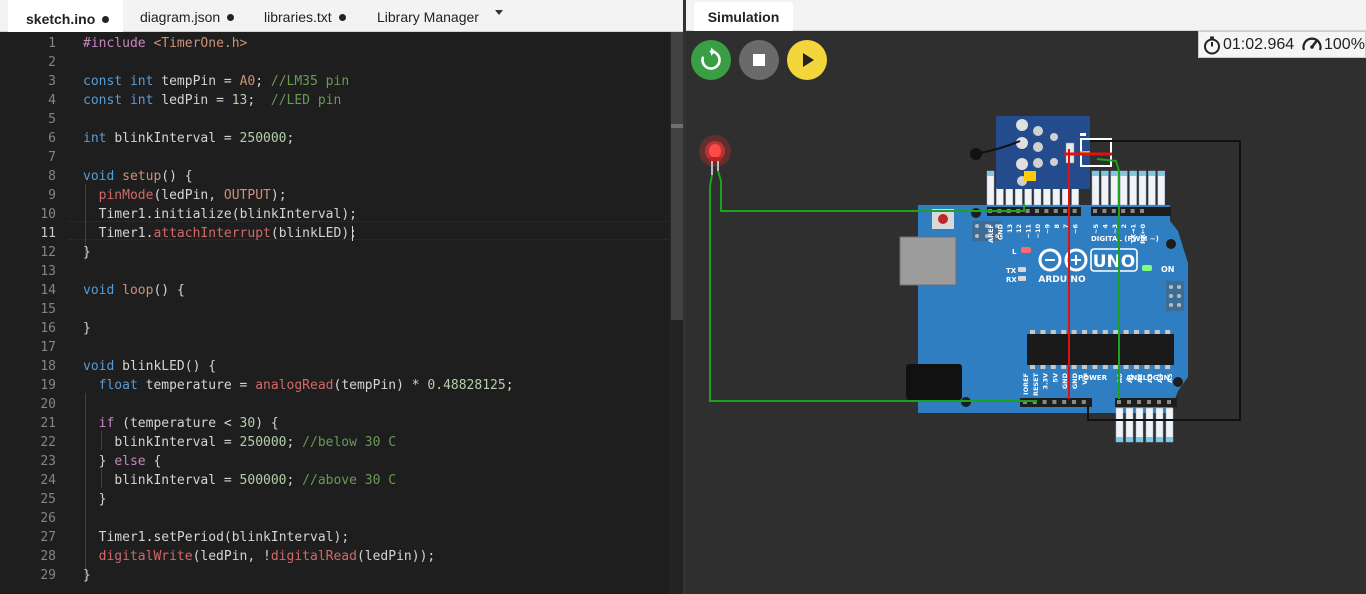  Describe the element at coordinates (335, 290) in the screenshot. I see `code-line: 14 void loop() {` at that location.